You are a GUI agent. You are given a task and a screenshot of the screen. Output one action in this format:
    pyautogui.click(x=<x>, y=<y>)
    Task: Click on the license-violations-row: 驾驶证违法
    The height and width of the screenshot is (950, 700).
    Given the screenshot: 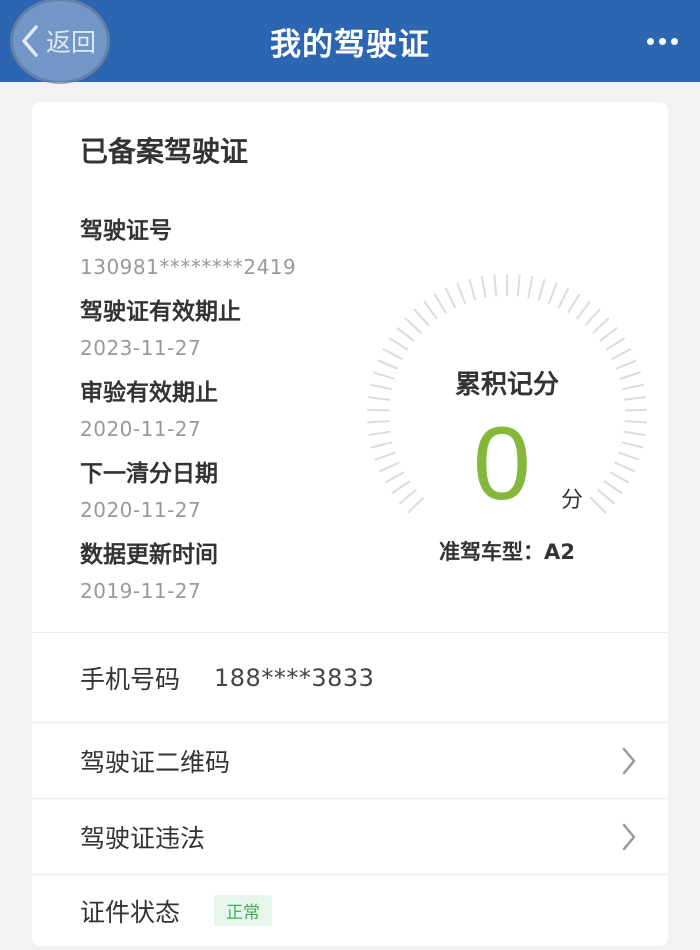 What is the action you would take?
    pyautogui.click(x=350, y=836)
    